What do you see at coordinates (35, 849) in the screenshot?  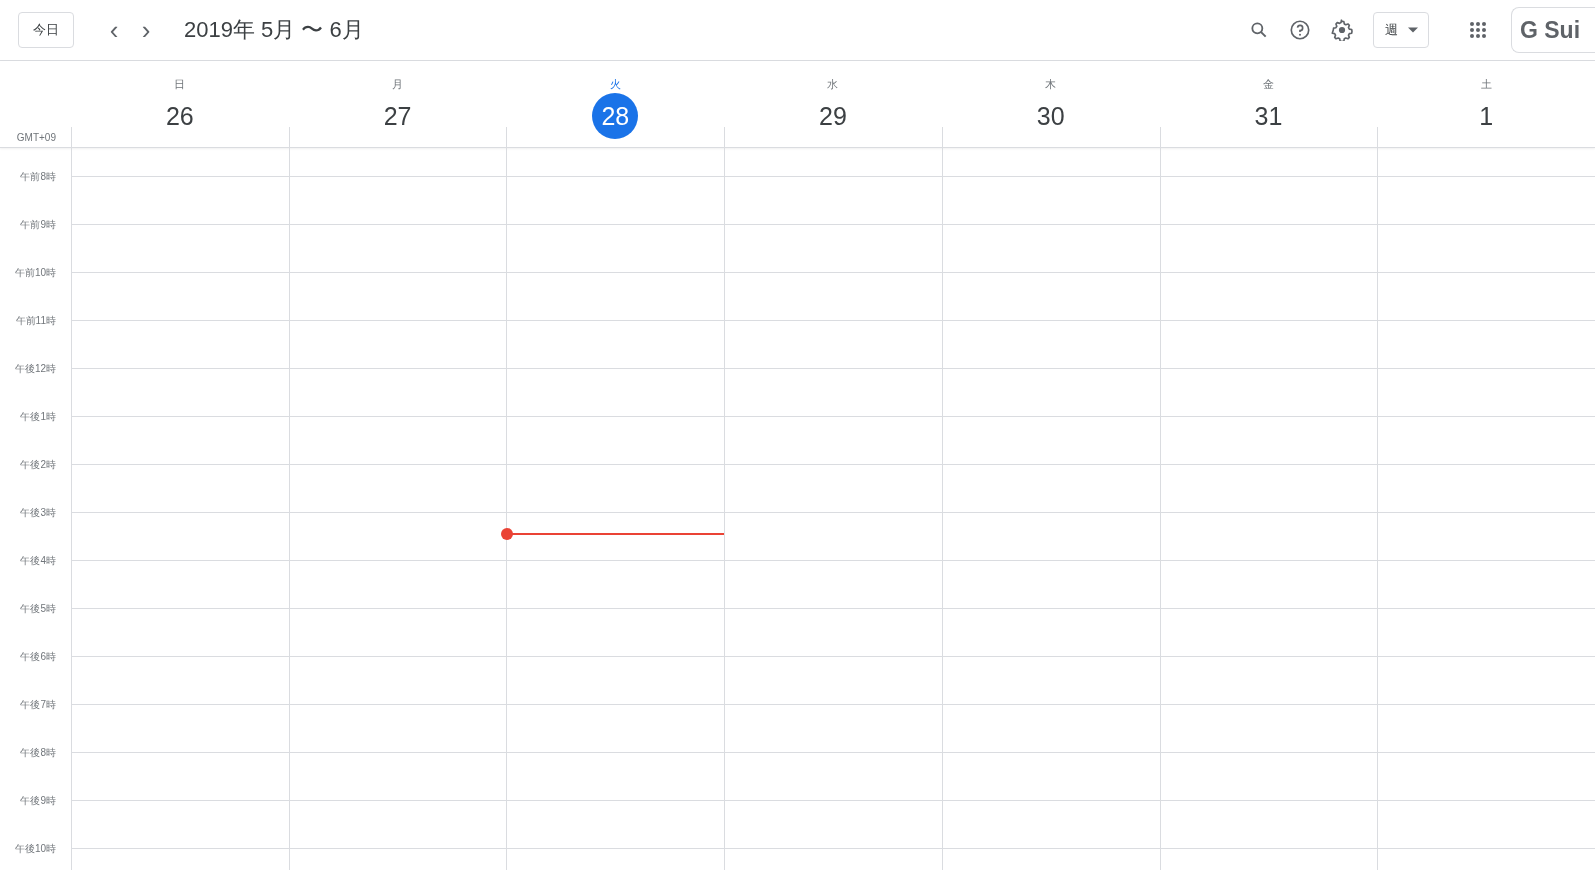 I see `hour-label: 午後10時` at bounding box center [35, 849].